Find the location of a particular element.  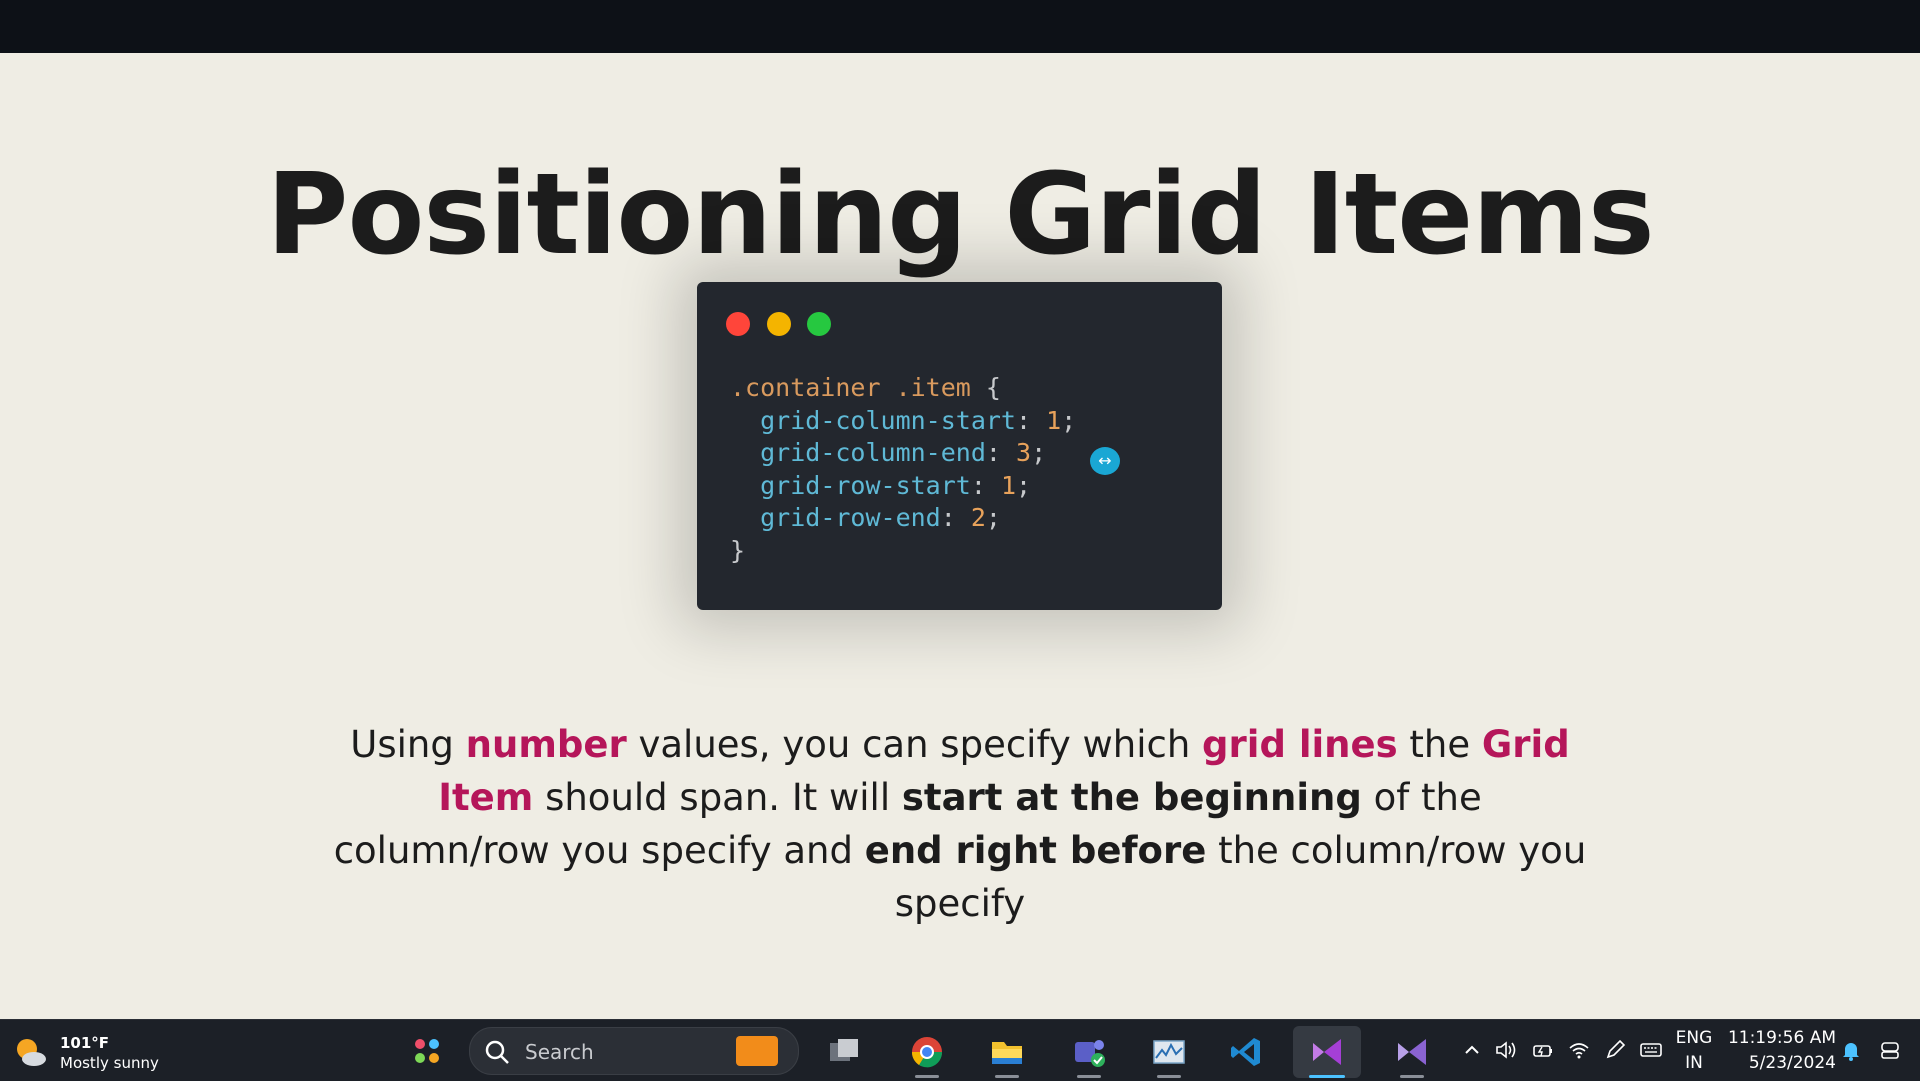

visual-studio-2-button is located at coordinates (1412, 1052).